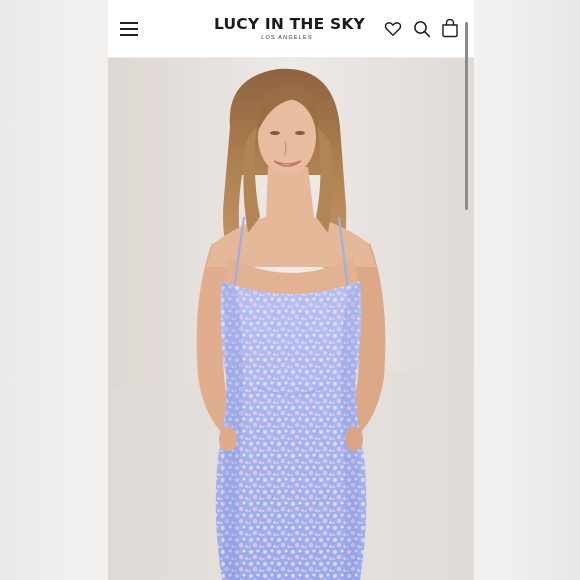 The image size is (580, 580). What do you see at coordinates (393, 29) in the screenshot?
I see `heart-icon` at bounding box center [393, 29].